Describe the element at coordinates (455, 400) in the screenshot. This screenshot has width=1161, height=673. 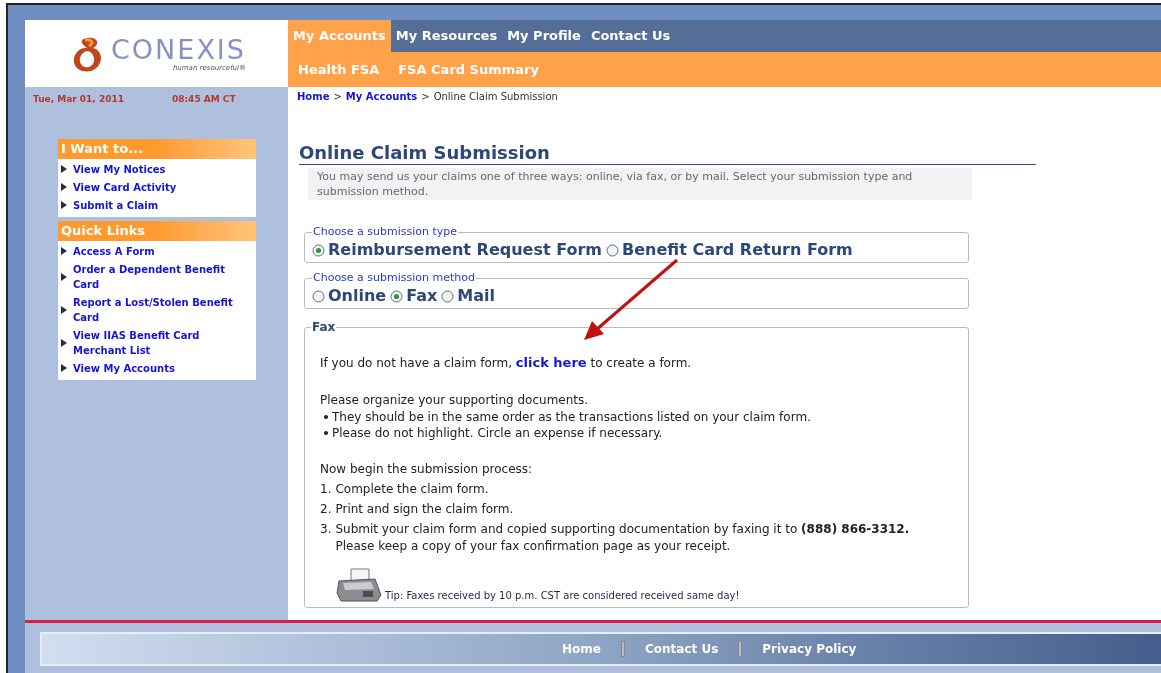
I see `organize-text: Please organize your supporting documents.` at that location.